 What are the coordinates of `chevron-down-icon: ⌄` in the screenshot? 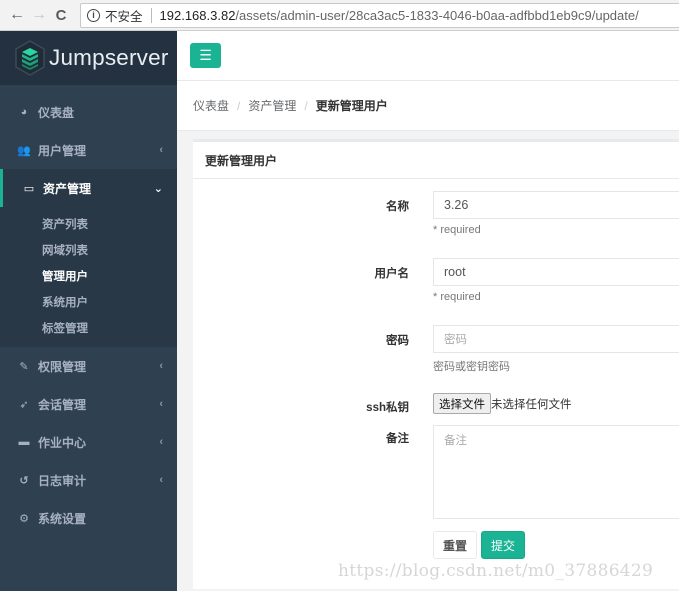 It's located at (158, 188).